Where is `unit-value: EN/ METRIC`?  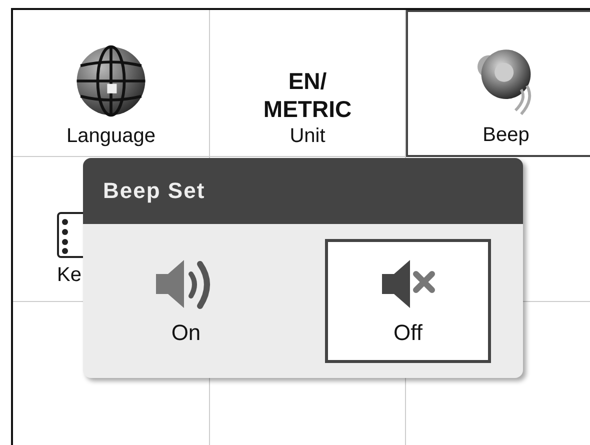
unit-value: EN/ METRIC is located at coordinates (307, 95).